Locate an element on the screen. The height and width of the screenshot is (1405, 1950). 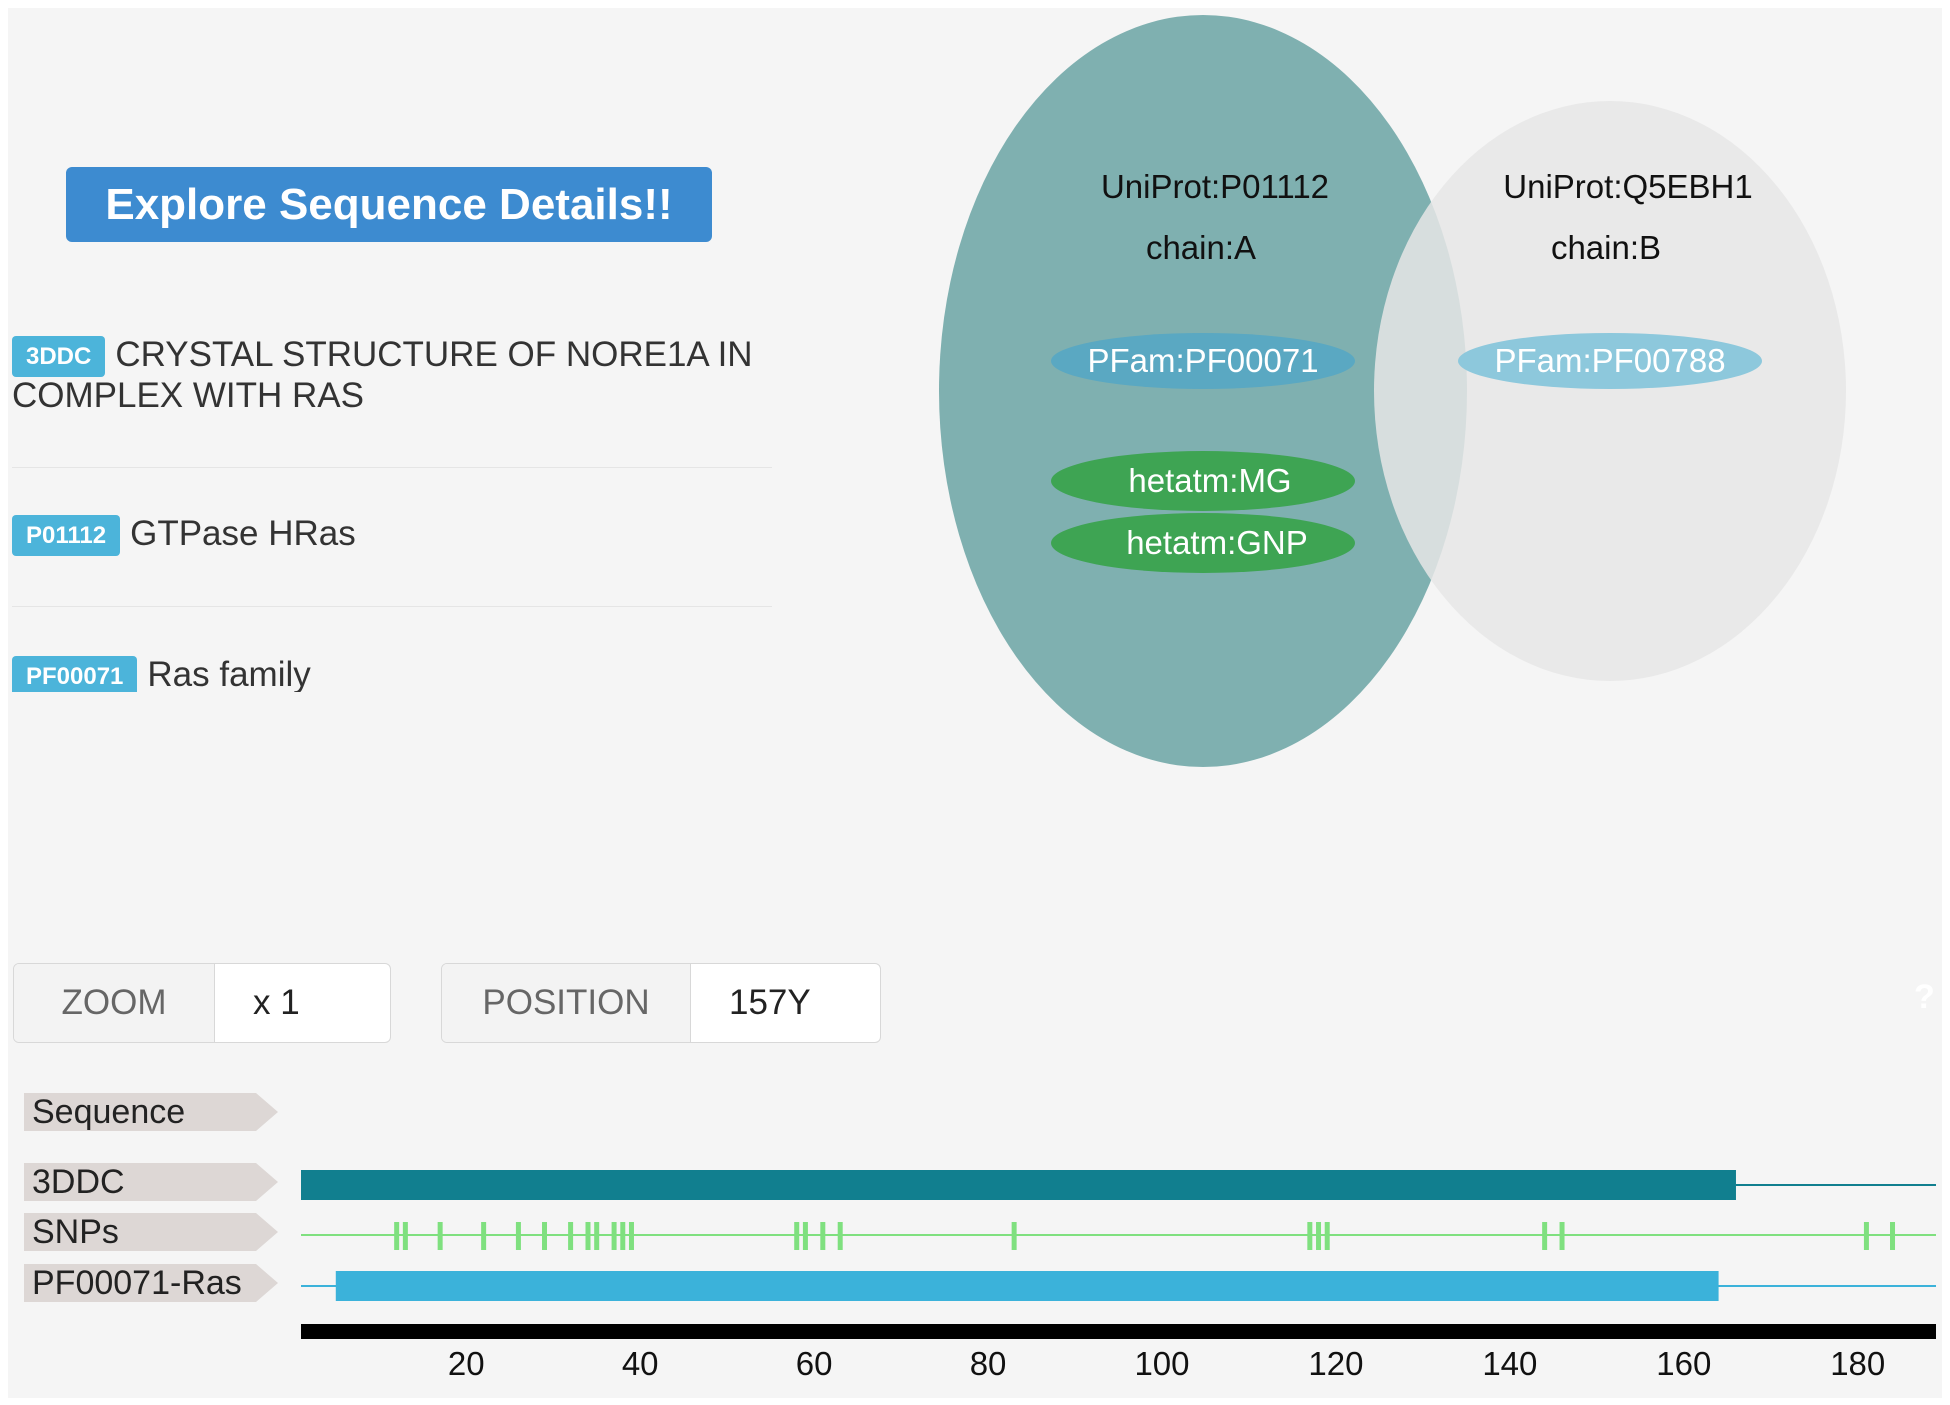
axis-tick-label: 80 is located at coordinates (988, 1363).